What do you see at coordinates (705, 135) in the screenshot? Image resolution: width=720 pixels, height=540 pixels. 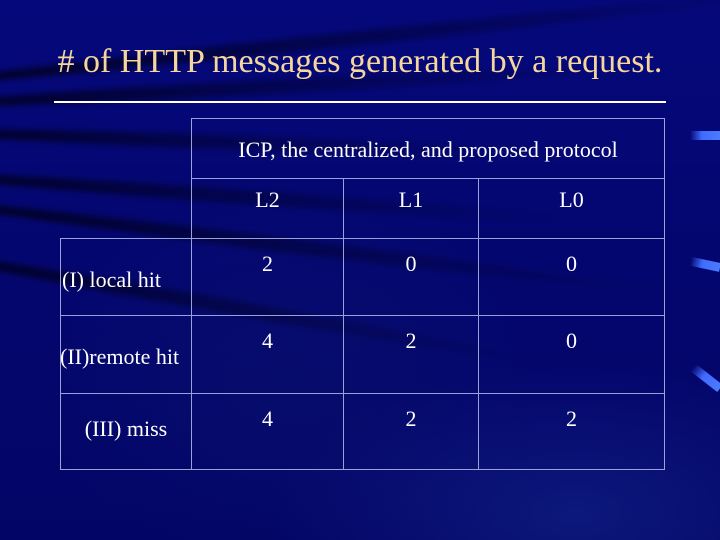 I see `decorative-accent-bar` at bounding box center [705, 135].